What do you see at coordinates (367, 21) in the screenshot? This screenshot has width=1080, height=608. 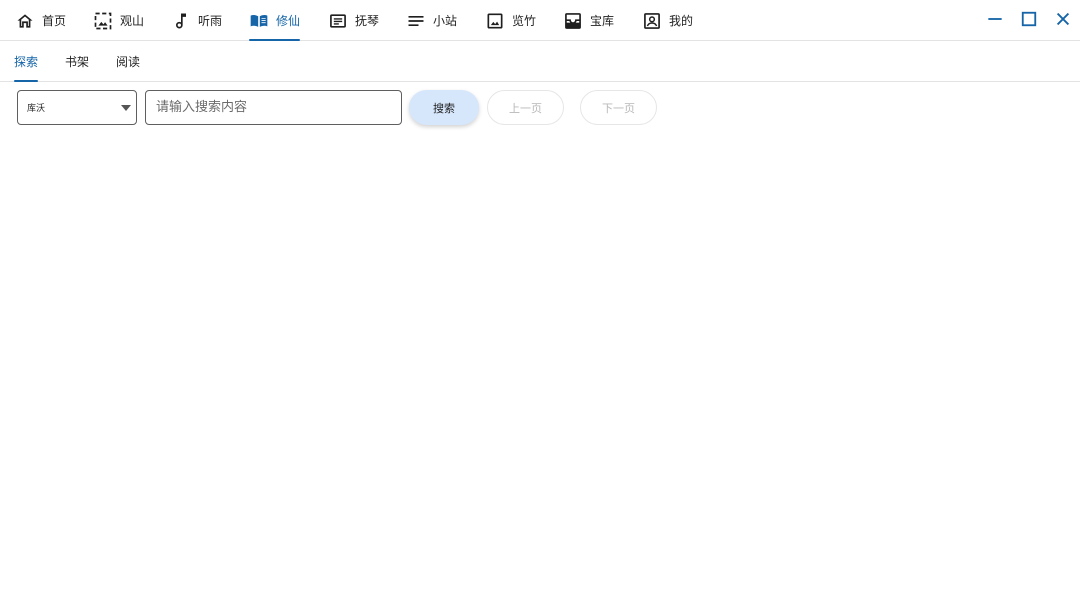 I see `nav-label: 抚琴` at bounding box center [367, 21].